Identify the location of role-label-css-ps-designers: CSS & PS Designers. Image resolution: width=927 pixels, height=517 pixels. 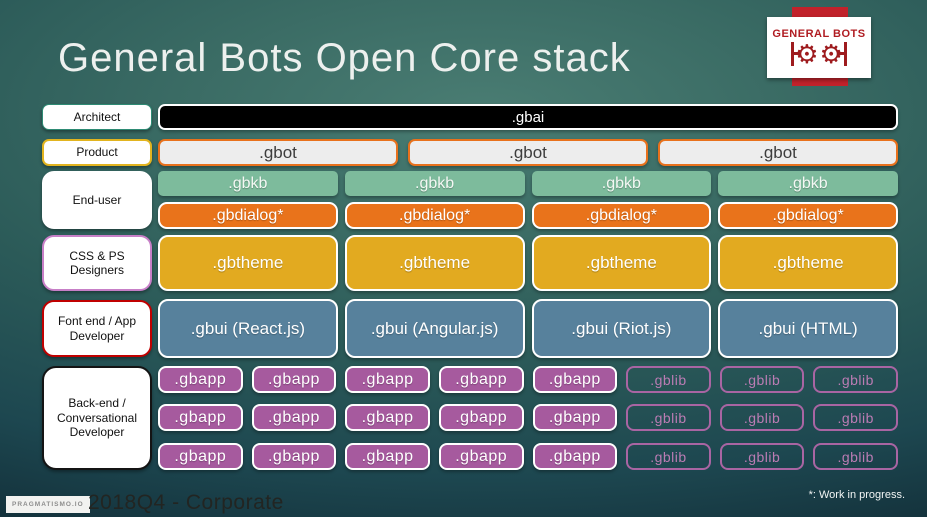
(97, 263).